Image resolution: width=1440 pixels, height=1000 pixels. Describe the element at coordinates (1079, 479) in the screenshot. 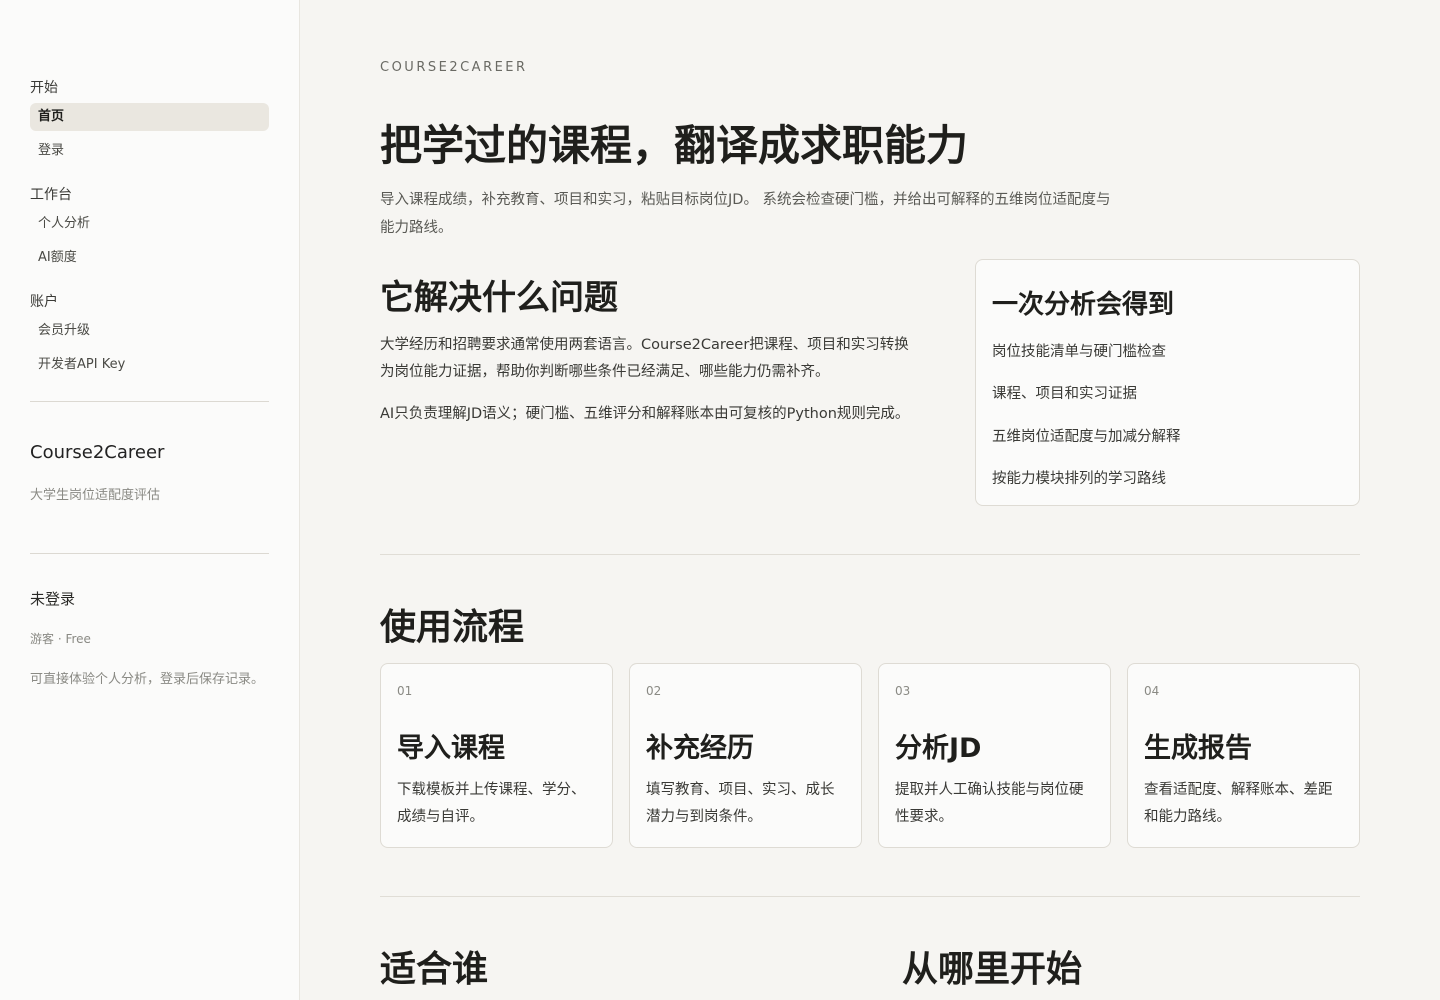

I see `outcome-item: 按能力模块排列的学习路线` at that location.